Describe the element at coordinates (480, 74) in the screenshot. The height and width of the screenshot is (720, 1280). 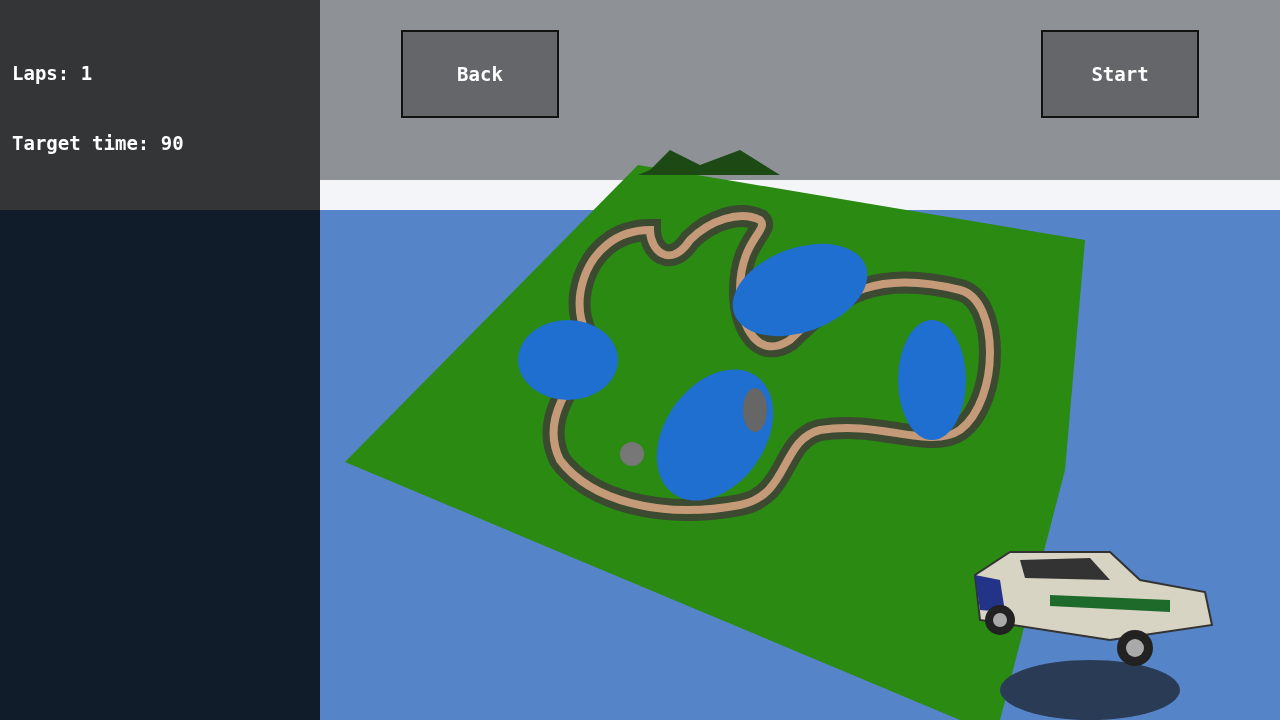
I see `menu-button: Back` at that location.